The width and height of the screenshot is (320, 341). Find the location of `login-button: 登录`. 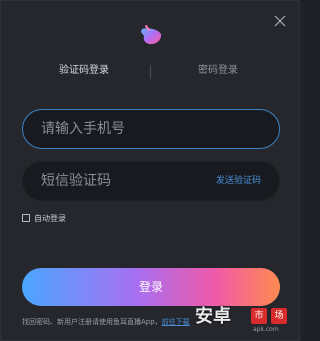

login-button: 登录 is located at coordinates (151, 287).